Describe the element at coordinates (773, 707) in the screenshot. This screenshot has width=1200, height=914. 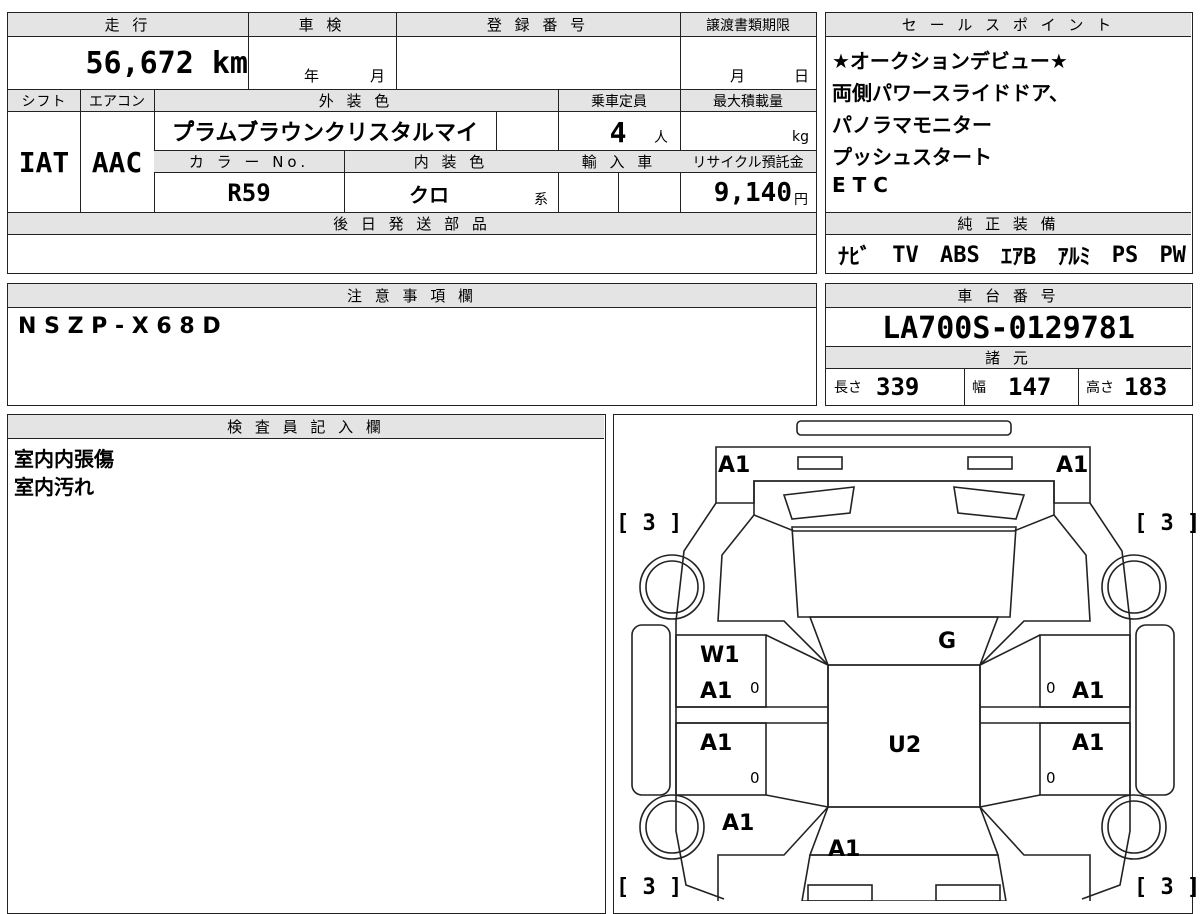
I see `cab-front` at that location.